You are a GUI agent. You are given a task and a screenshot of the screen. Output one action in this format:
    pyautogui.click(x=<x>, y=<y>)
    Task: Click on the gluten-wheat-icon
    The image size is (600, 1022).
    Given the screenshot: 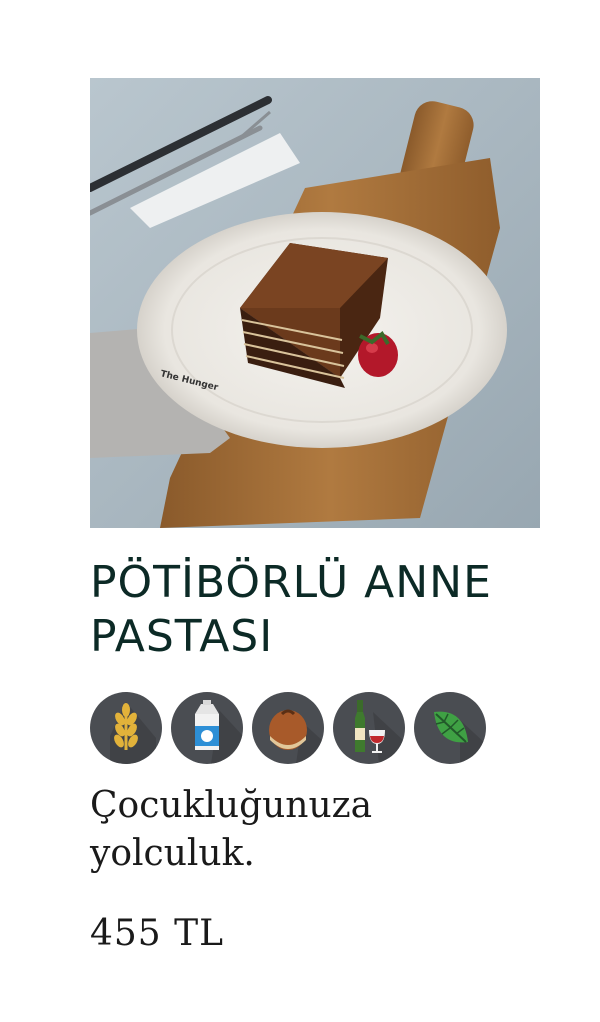 What is the action you would take?
    pyautogui.click(x=126, y=728)
    